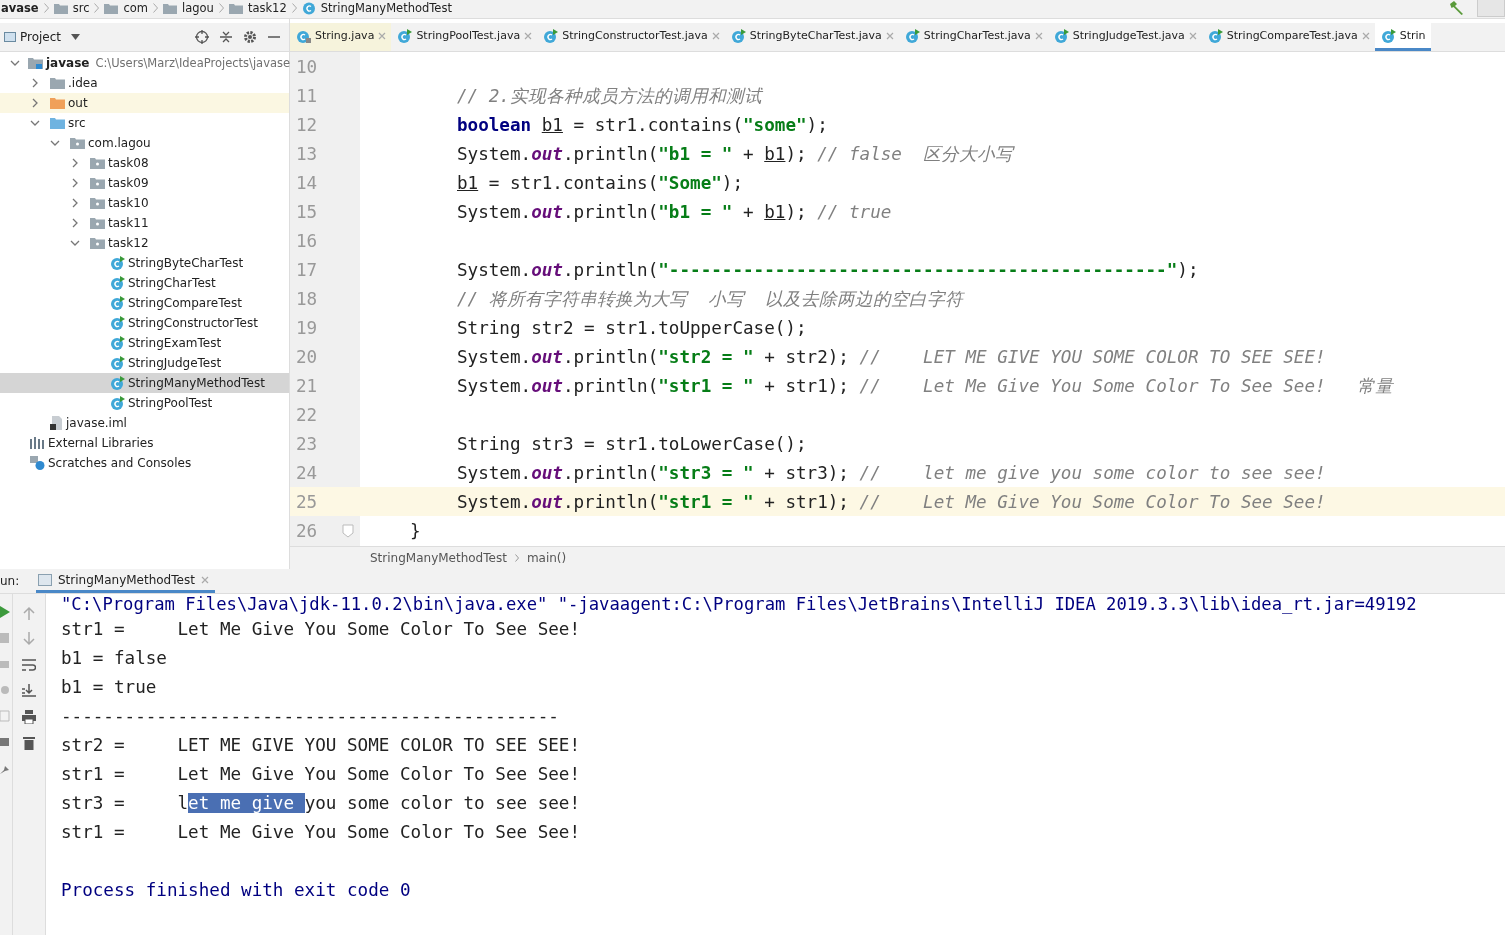 The image size is (1505, 935). What do you see at coordinates (78, 103) in the screenshot?
I see `tree-item: out` at bounding box center [78, 103].